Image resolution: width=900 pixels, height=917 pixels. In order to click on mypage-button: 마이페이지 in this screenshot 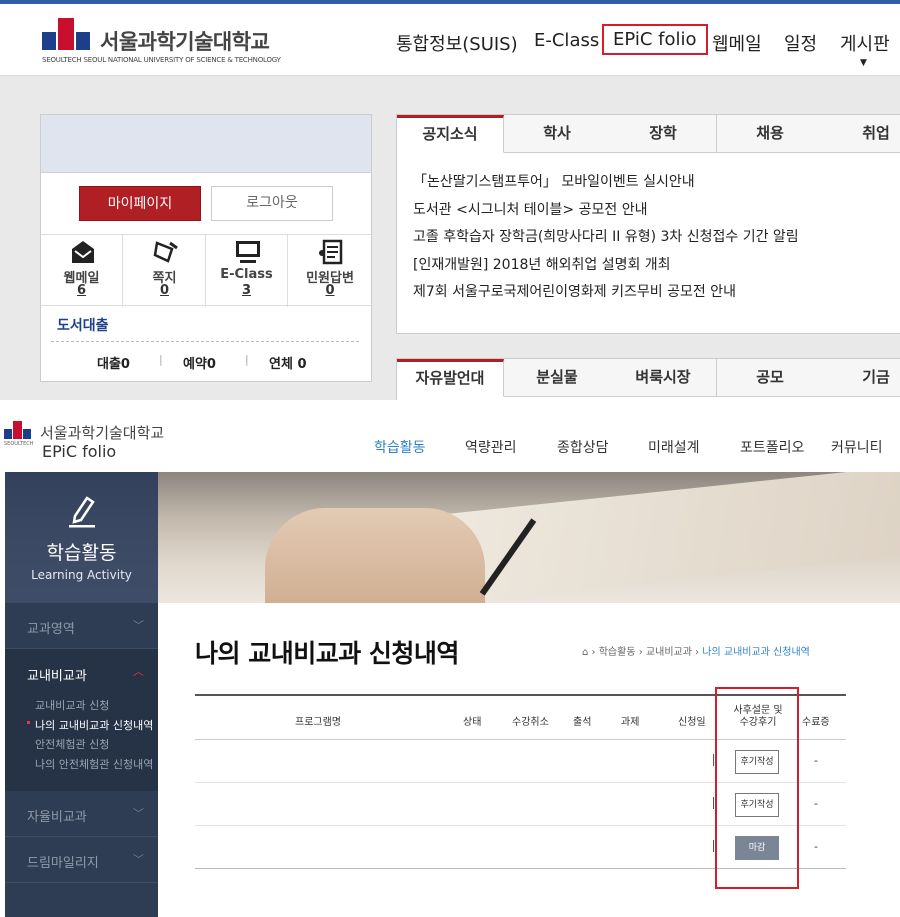, I will do `click(140, 203)`.